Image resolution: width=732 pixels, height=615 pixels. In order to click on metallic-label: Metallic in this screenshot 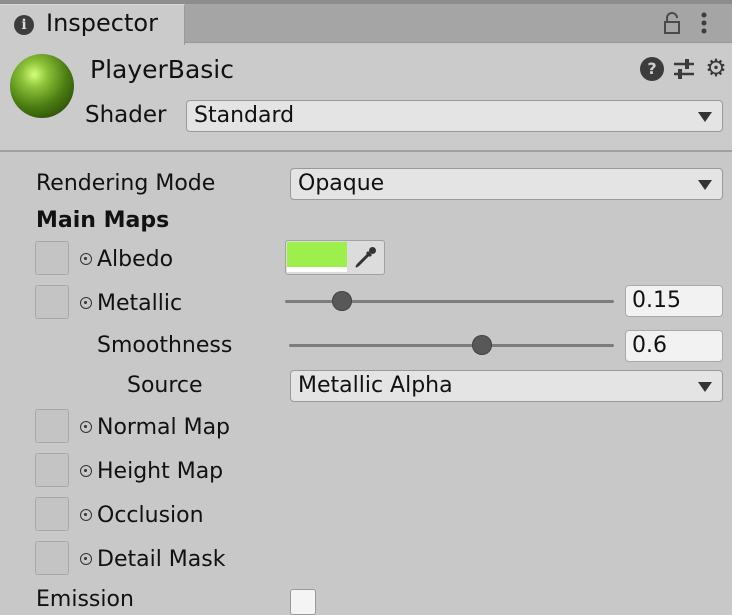, I will do `click(140, 303)`.